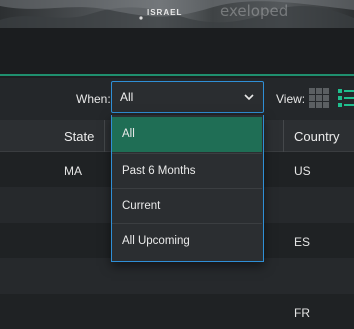 This screenshot has height=329, width=354. I want to click on option-label: Current, so click(141, 206).